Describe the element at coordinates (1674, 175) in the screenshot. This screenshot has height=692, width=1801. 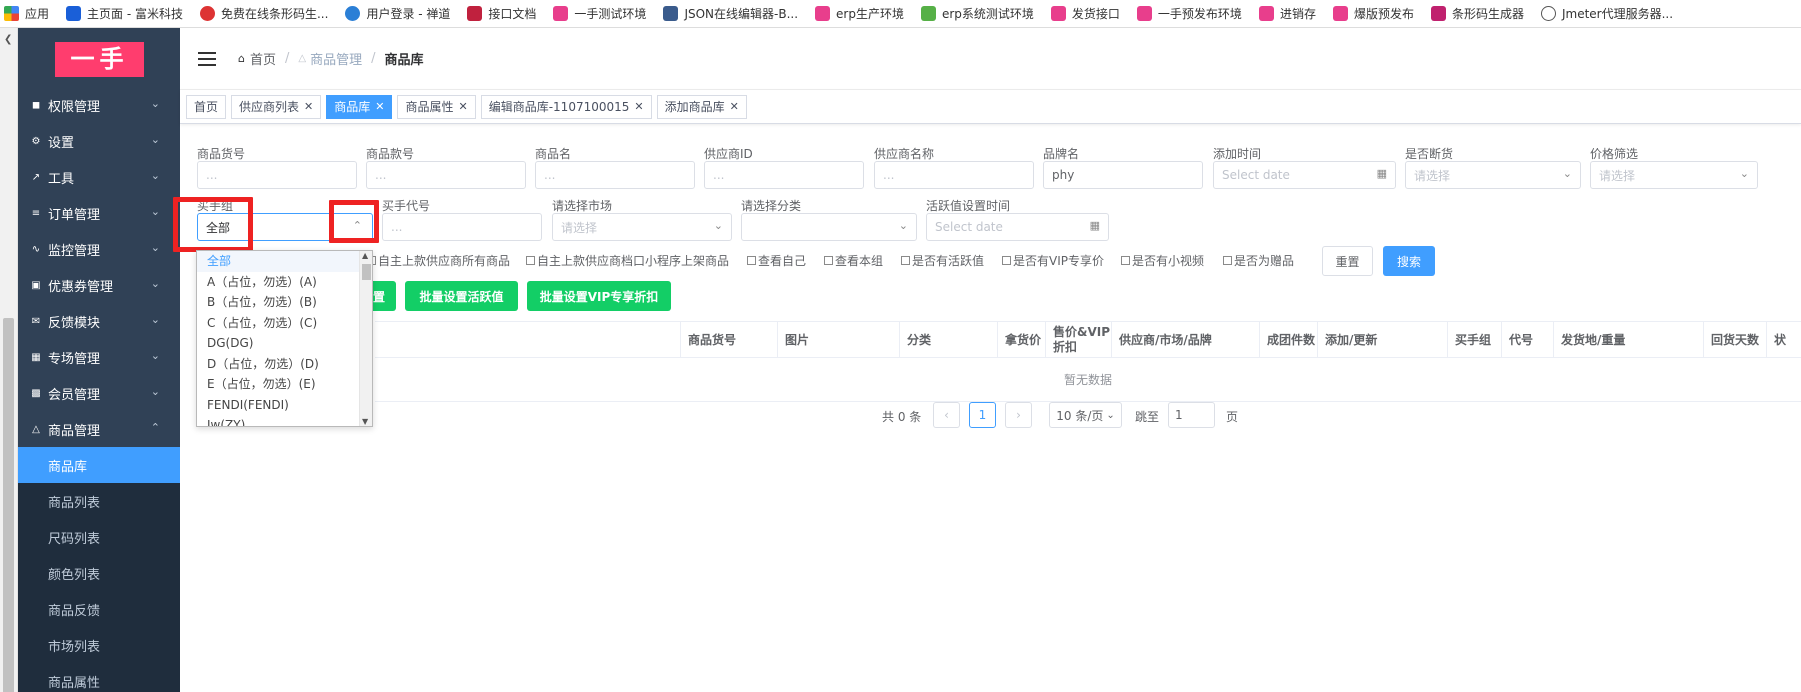
I see `price-filter-select: 请选择 ⌄` at that location.